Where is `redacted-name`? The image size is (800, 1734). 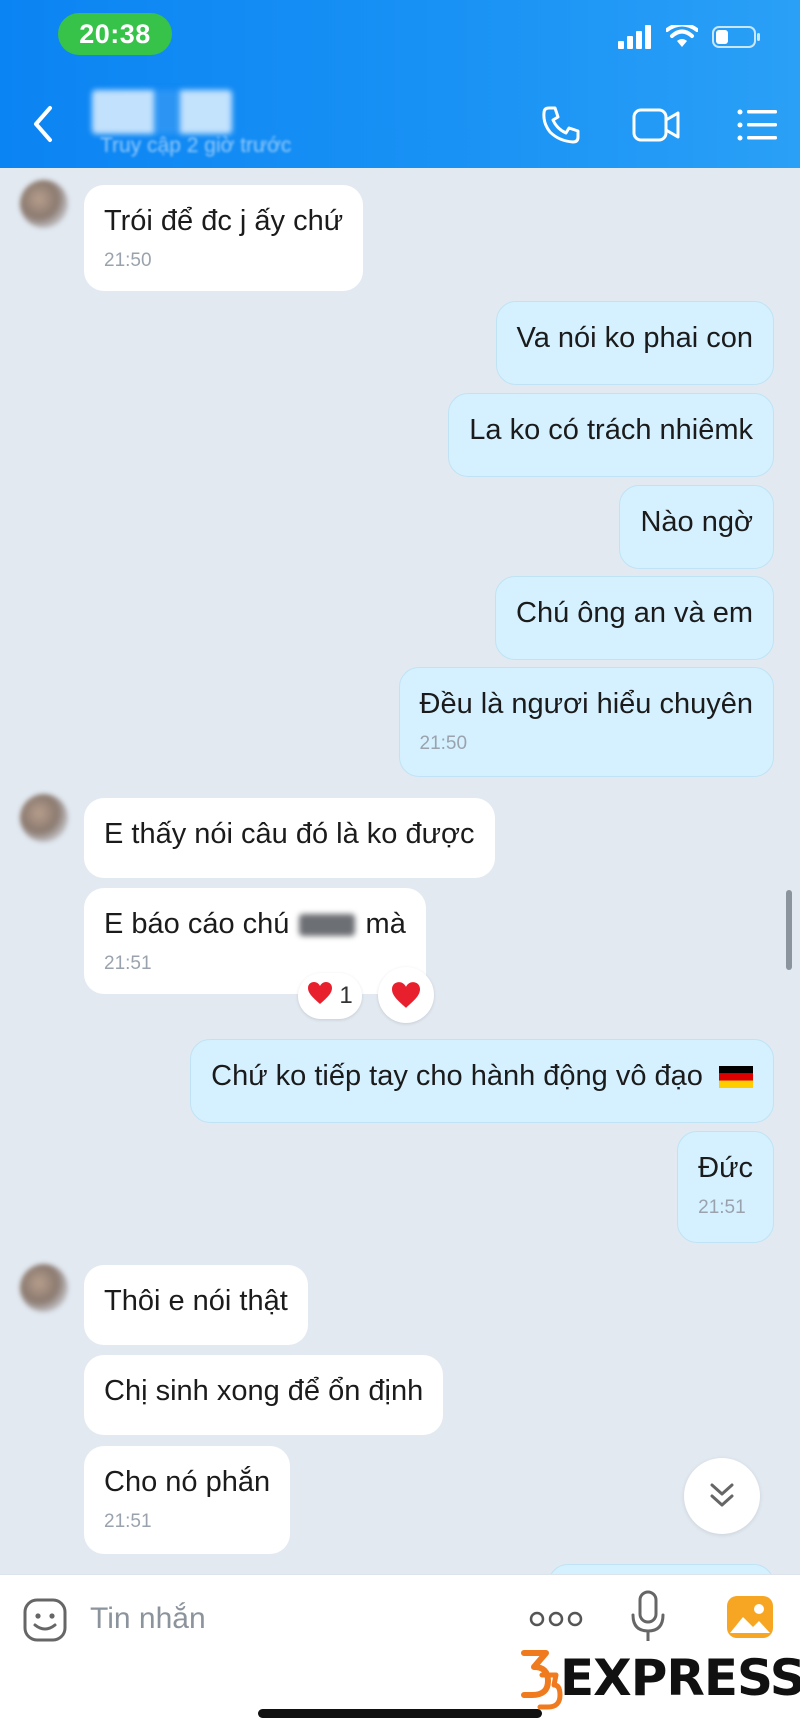
redacted-name is located at coordinates (327, 925).